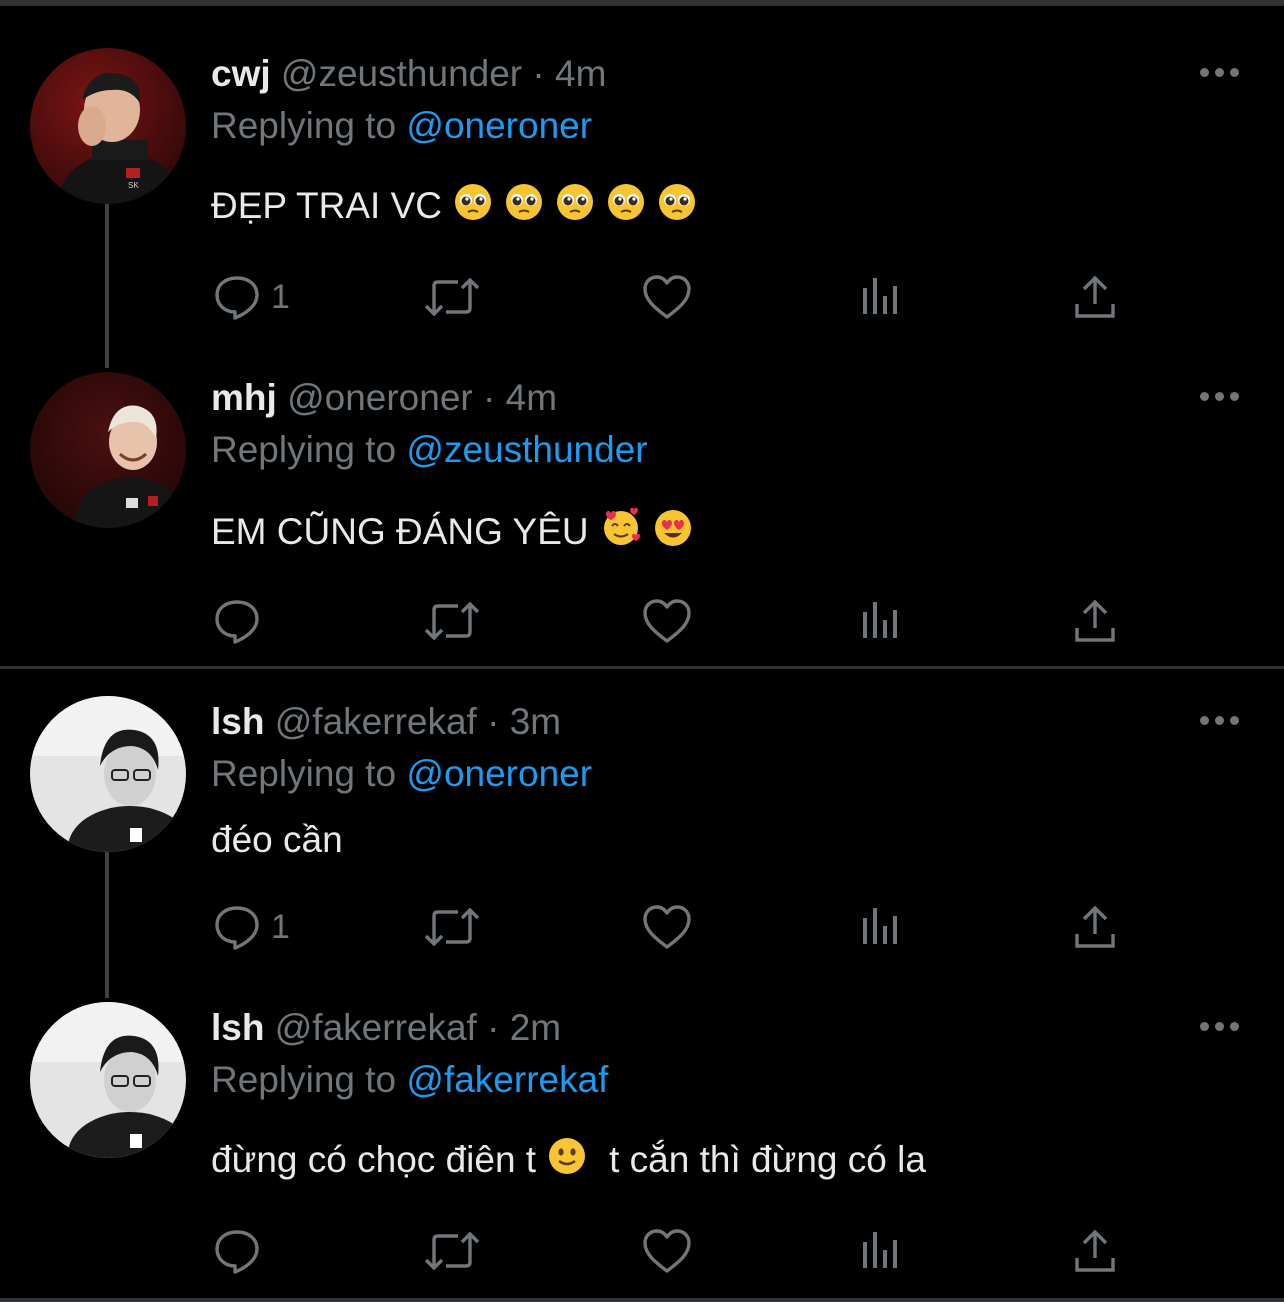  Describe the element at coordinates (507, 1079) in the screenshot. I see `mention-link: @fakerrekaf` at that location.